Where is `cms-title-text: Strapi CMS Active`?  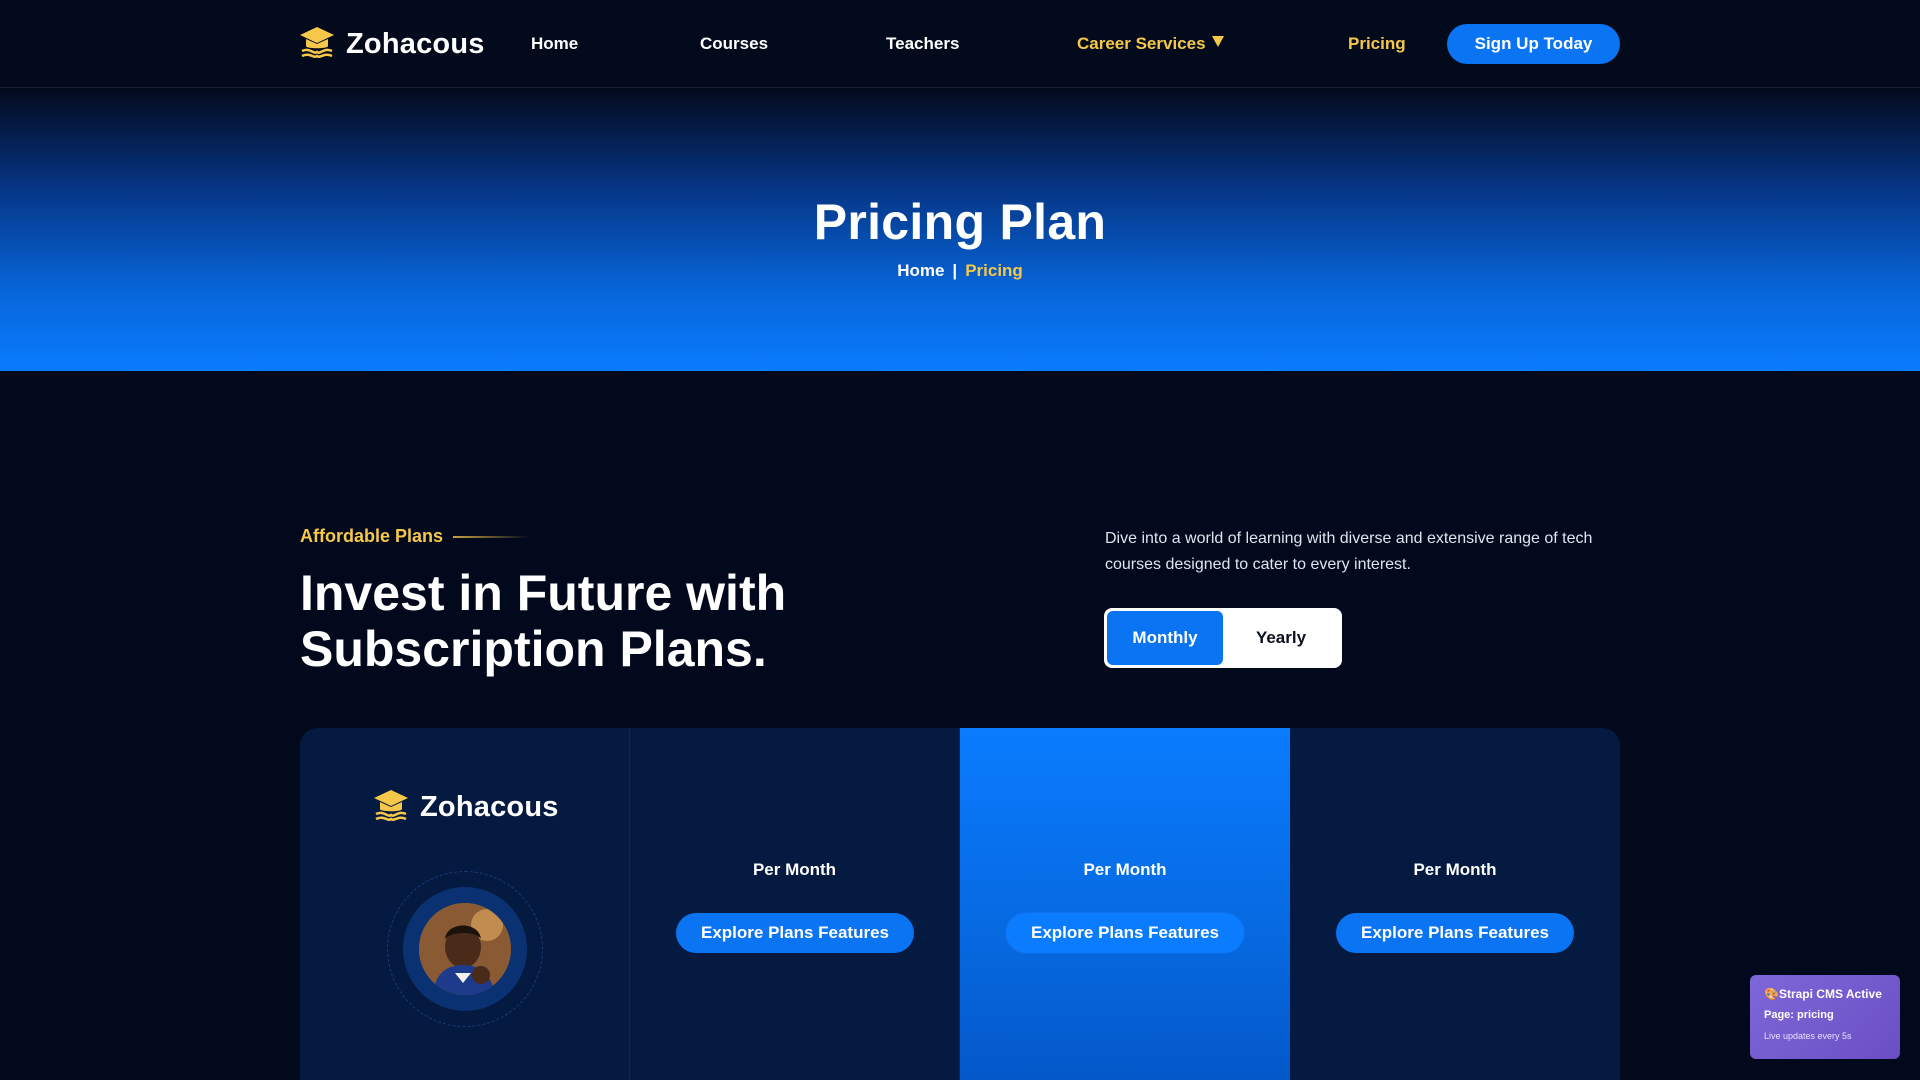
cms-title-text: Strapi CMS Active is located at coordinates (1830, 994).